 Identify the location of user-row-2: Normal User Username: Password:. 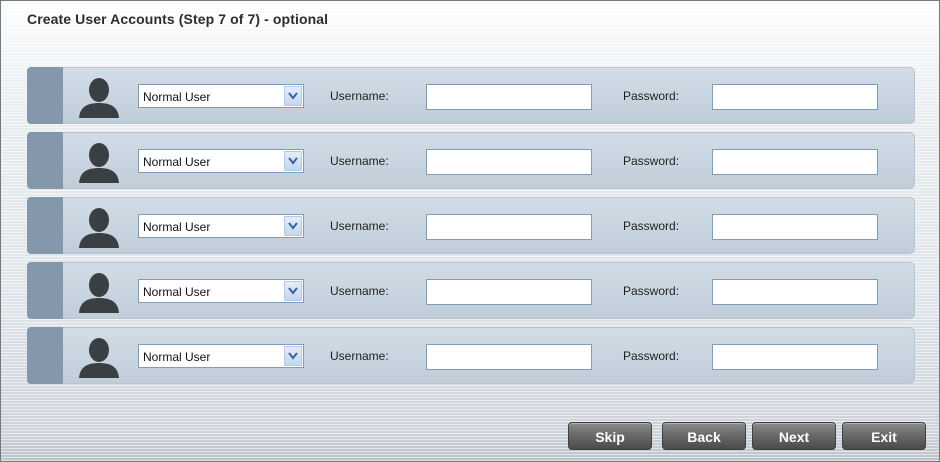
(471, 160).